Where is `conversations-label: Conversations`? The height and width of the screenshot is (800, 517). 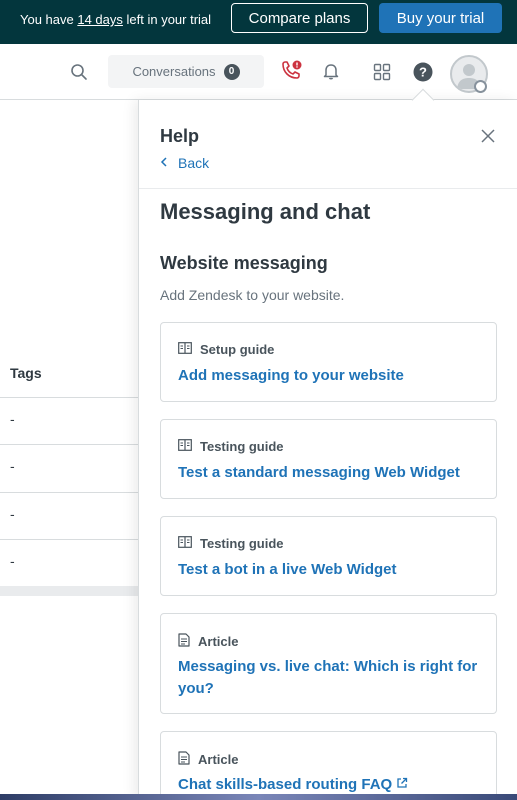 conversations-label: Conversations is located at coordinates (174, 71).